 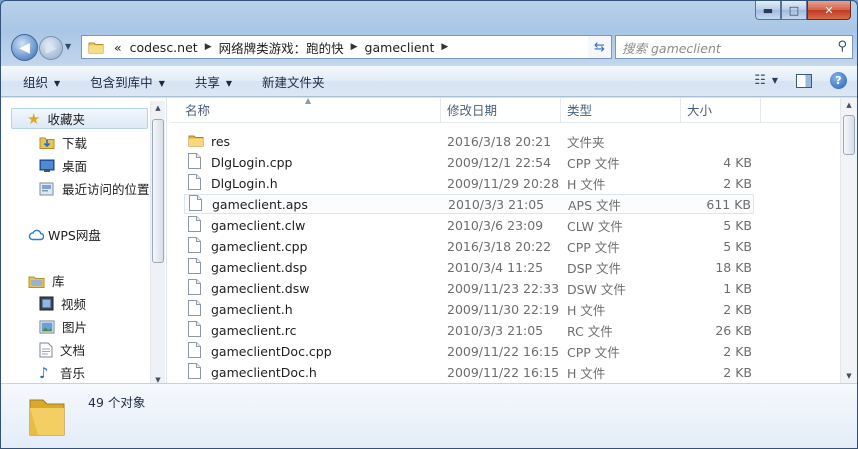 What do you see at coordinates (62, 349) in the screenshot?
I see `nav-item-documents: 文档` at bounding box center [62, 349].